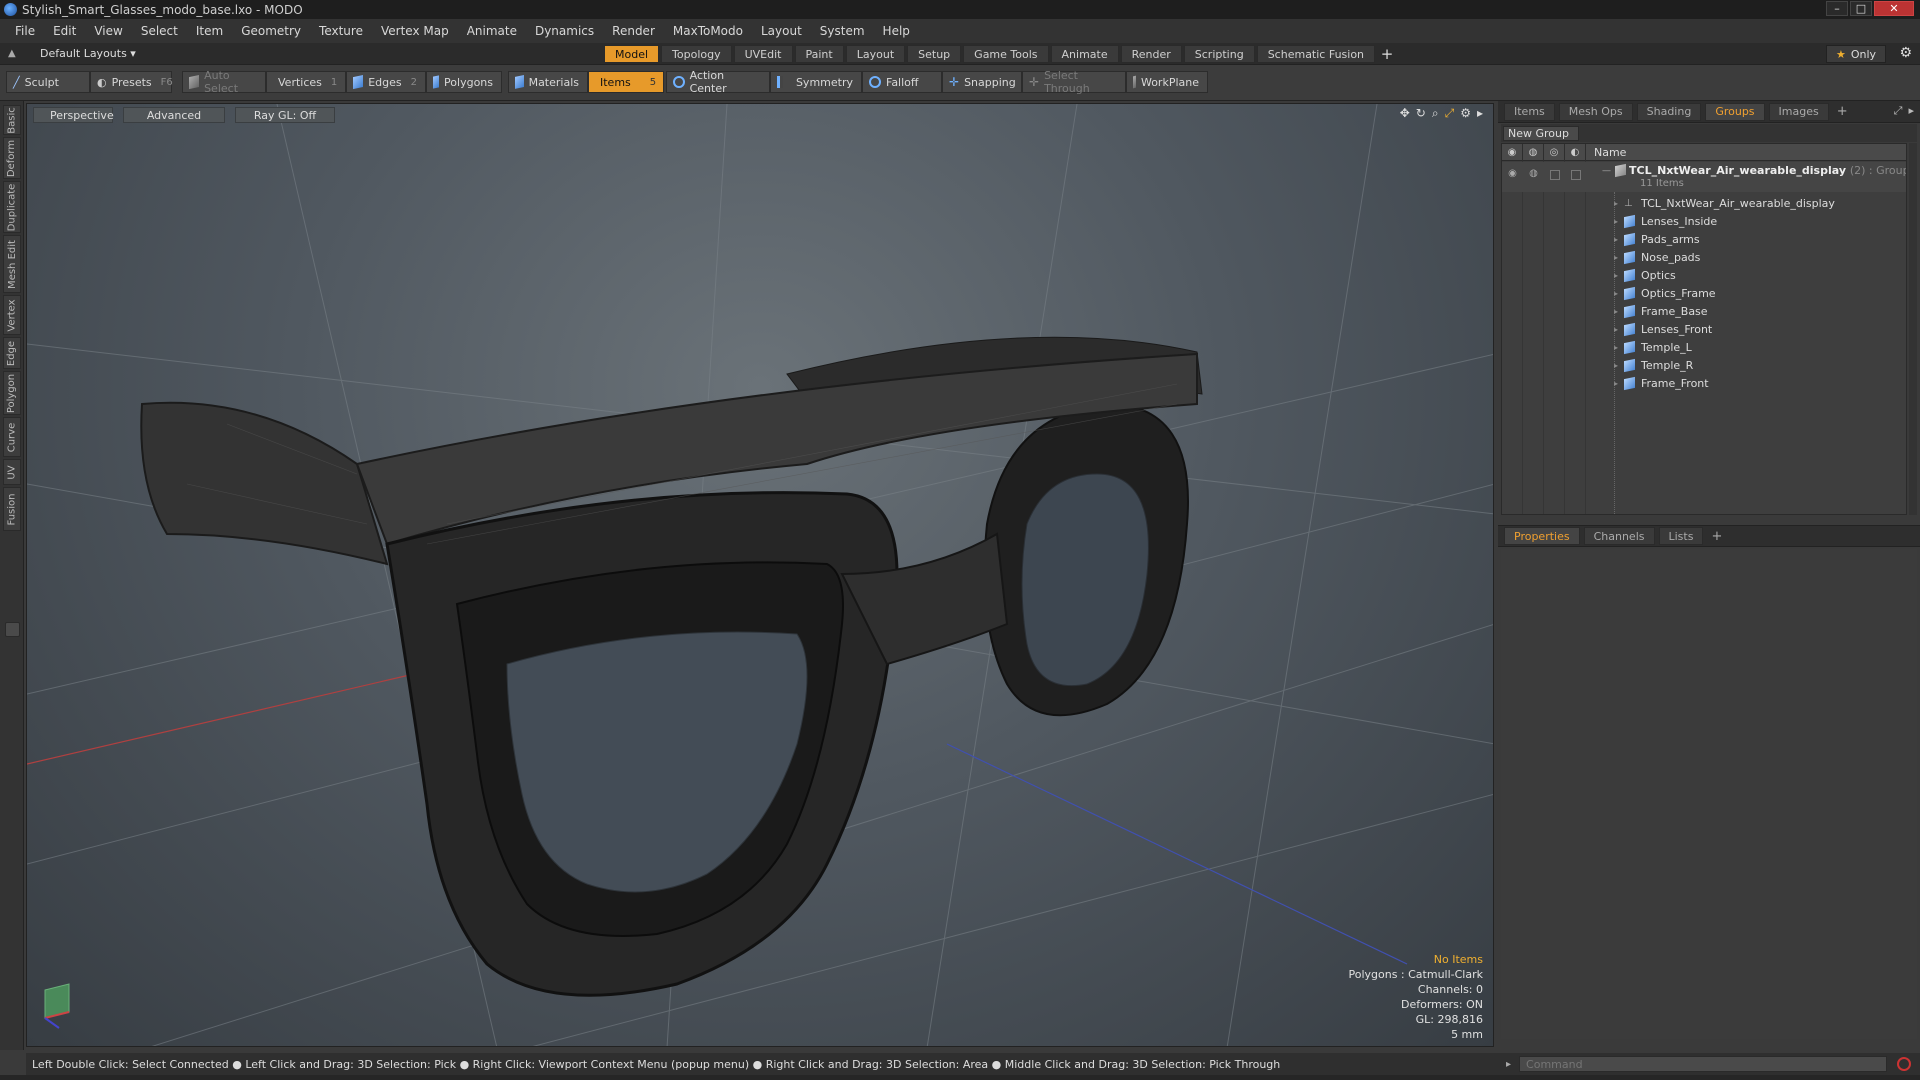  What do you see at coordinates (564, 31) in the screenshot?
I see `menu-dynamics: Dynamics` at bounding box center [564, 31].